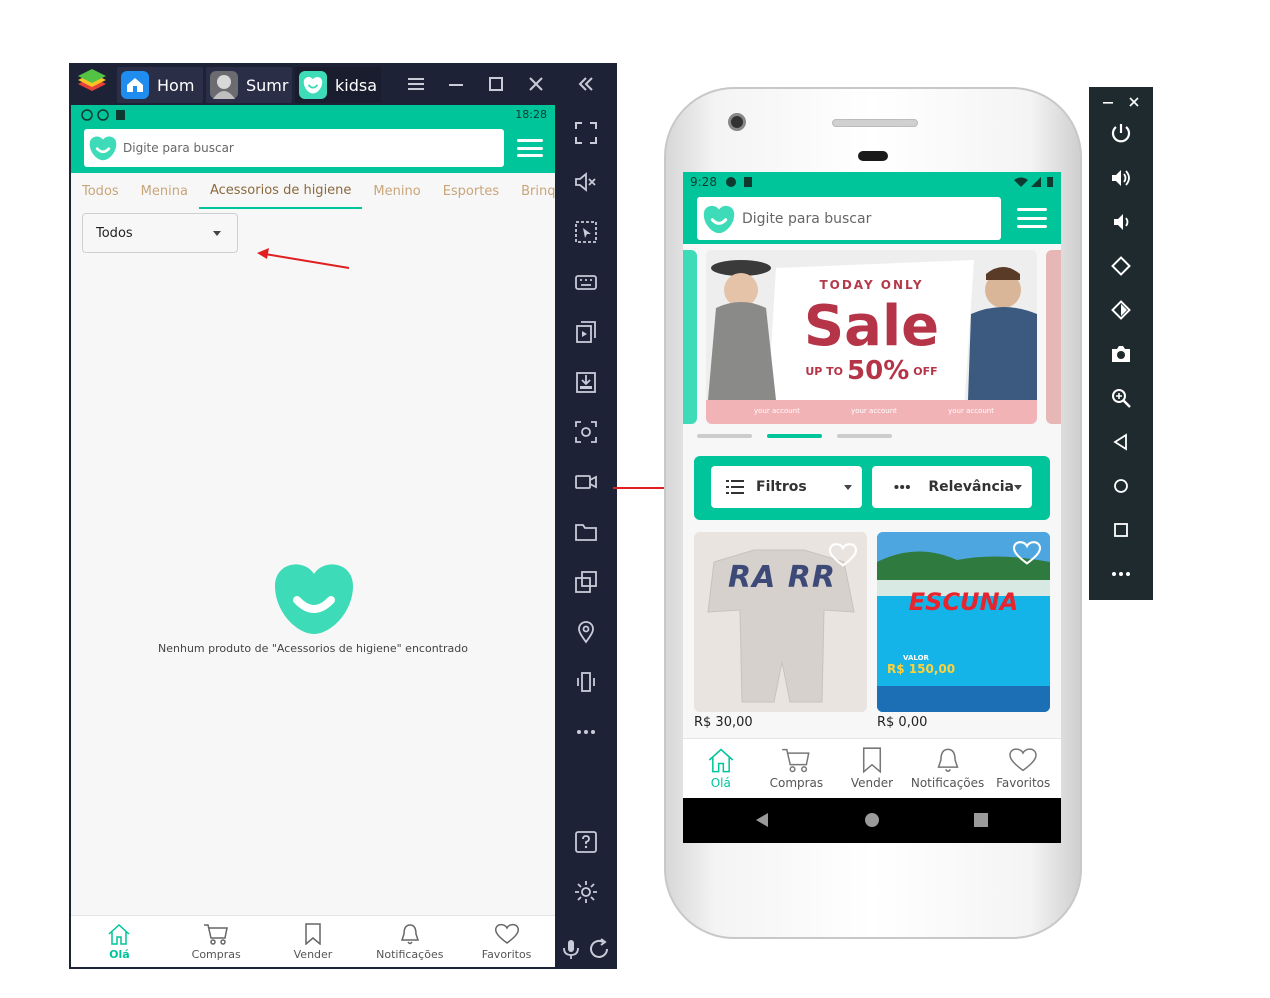 This screenshot has width=1270, height=998. Describe the element at coordinates (963, 602) in the screenshot. I see `product-image-text: ESCUNA` at that location.